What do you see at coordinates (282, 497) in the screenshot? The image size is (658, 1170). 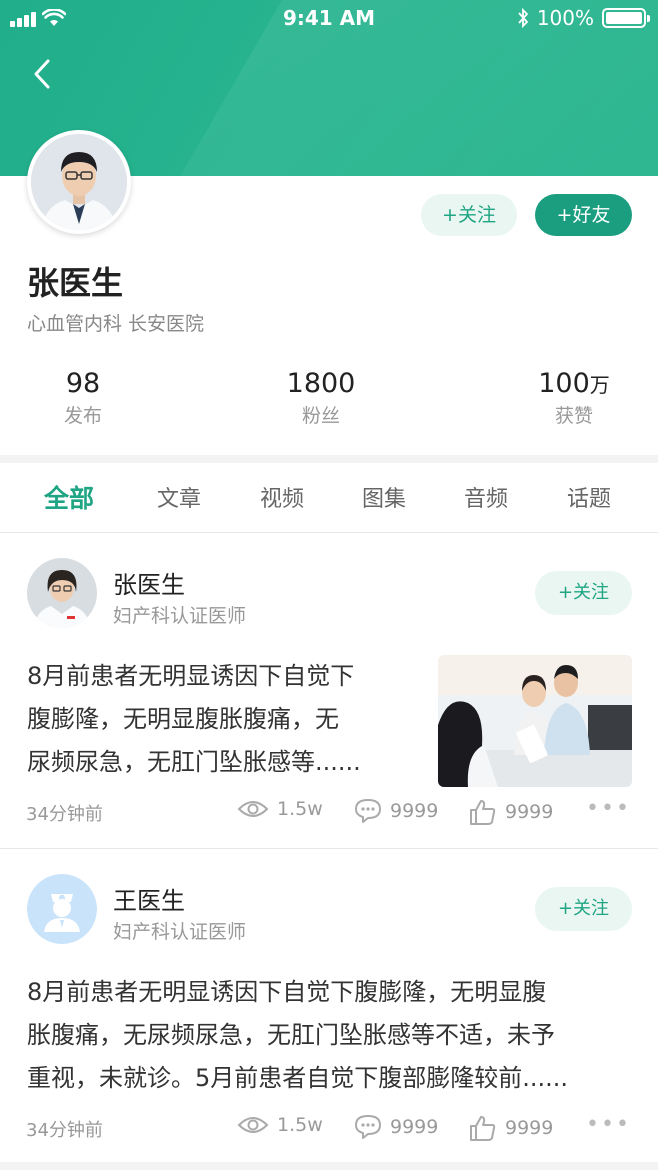 I see `tab-videos: 视频` at bounding box center [282, 497].